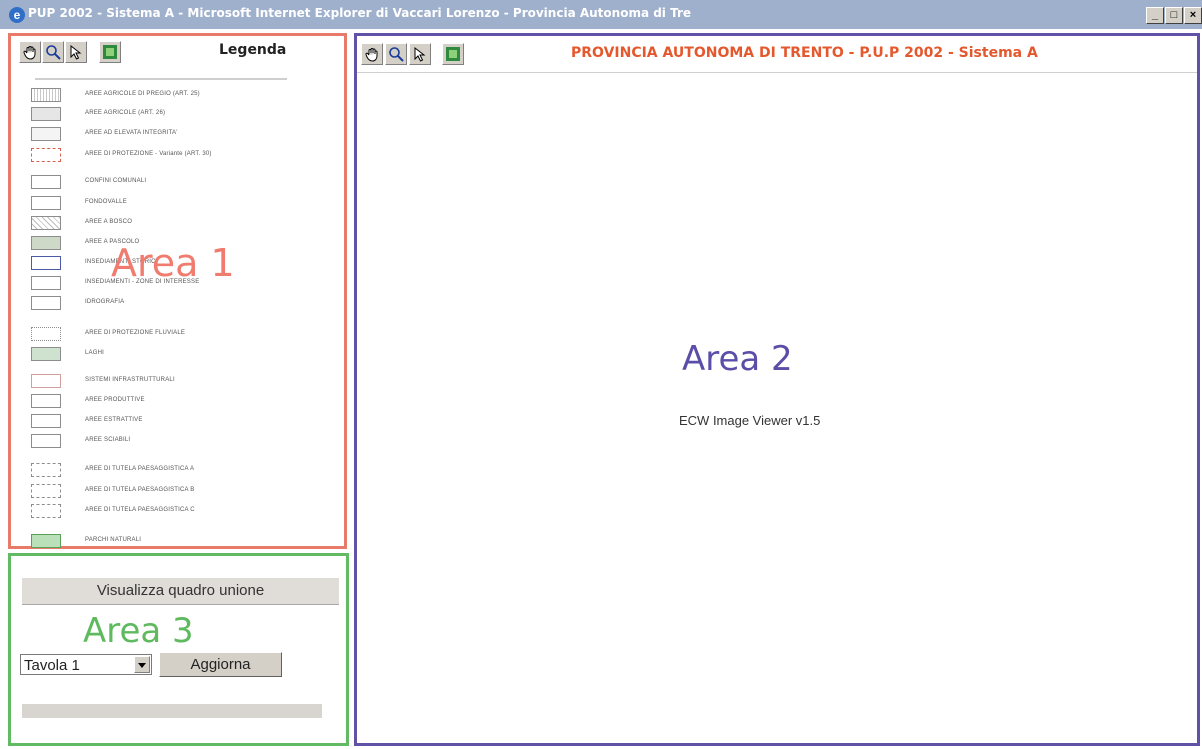 The height and width of the screenshot is (749, 1202). Describe the element at coordinates (148, 154) in the screenshot. I see `legend-text: AREE DI PROTEZIONE - Variante (ART. 30)` at that location.